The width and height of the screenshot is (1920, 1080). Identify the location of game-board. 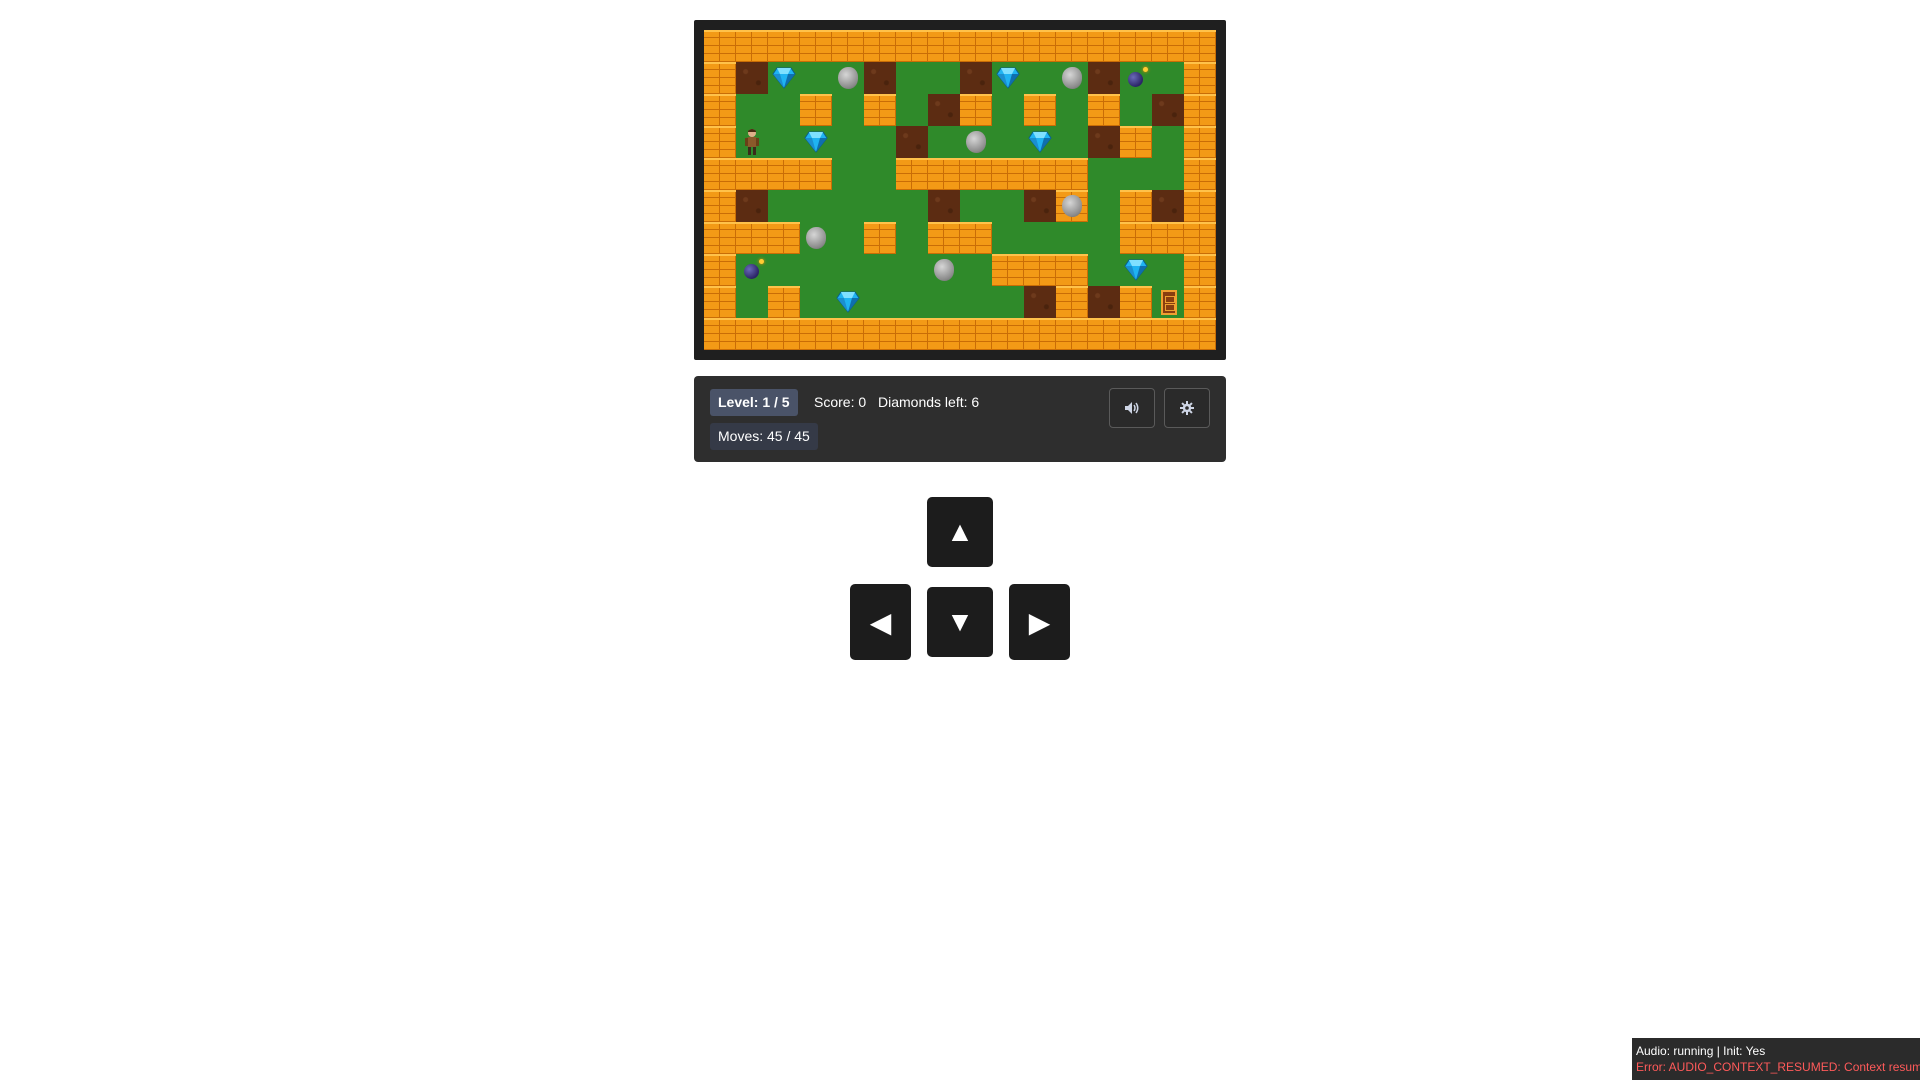
(960, 190).